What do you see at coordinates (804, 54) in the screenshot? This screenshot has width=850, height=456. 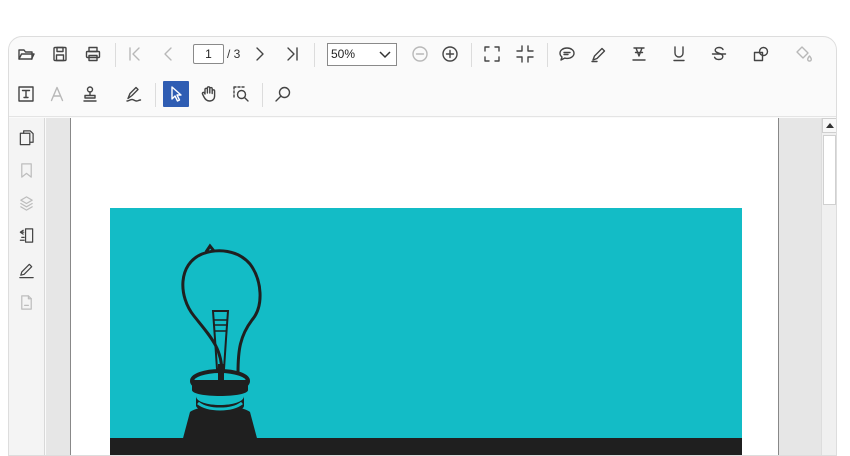 I see `fill-icon` at bounding box center [804, 54].